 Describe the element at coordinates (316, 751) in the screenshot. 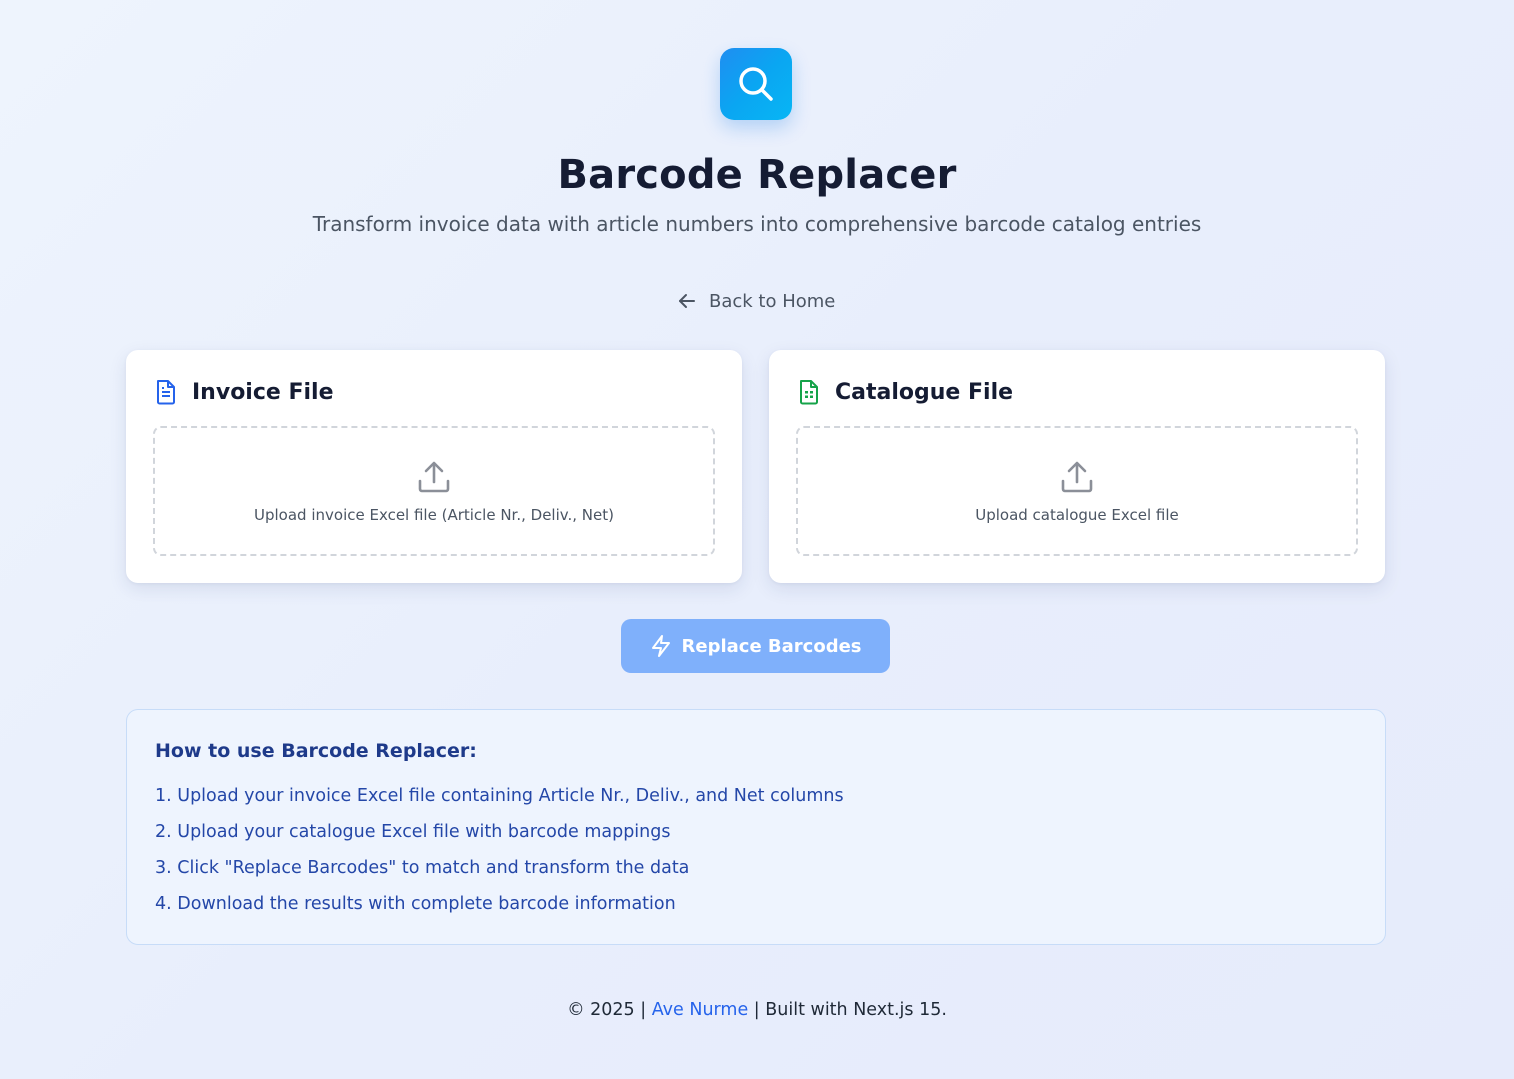

I see `how-to-title: How to use Barcode Replacer:` at that location.